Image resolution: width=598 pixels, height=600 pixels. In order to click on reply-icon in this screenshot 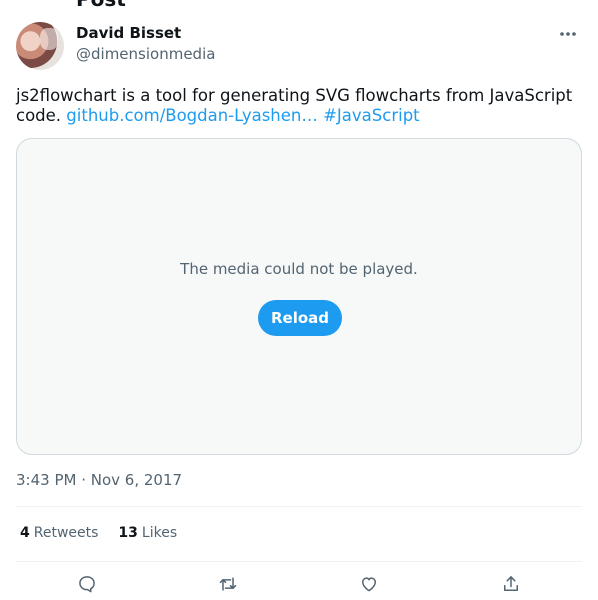, I will do `click(87, 584)`.